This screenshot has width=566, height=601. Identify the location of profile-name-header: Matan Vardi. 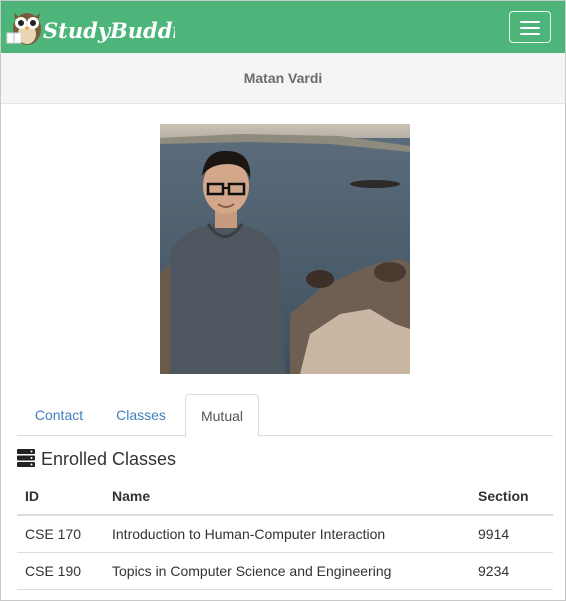
(283, 78).